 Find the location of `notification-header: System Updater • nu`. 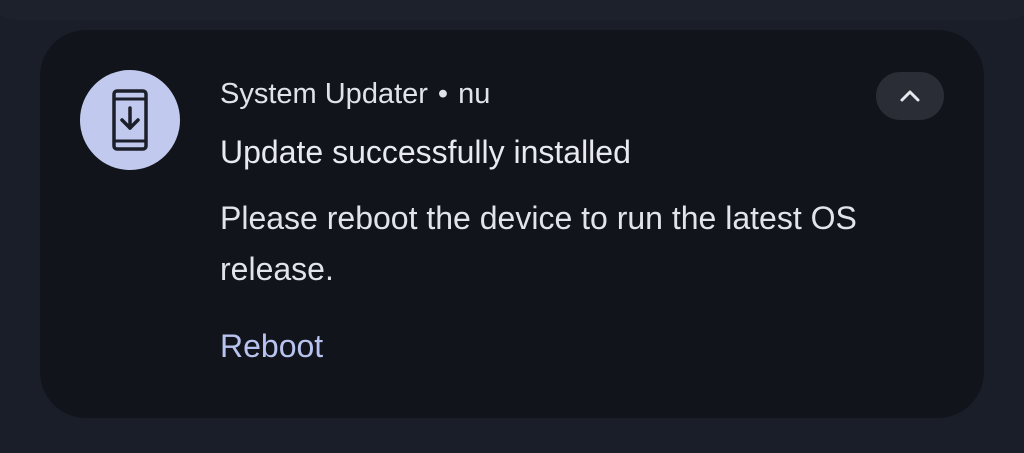

notification-header: System Updater • nu is located at coordinates (355, 94).